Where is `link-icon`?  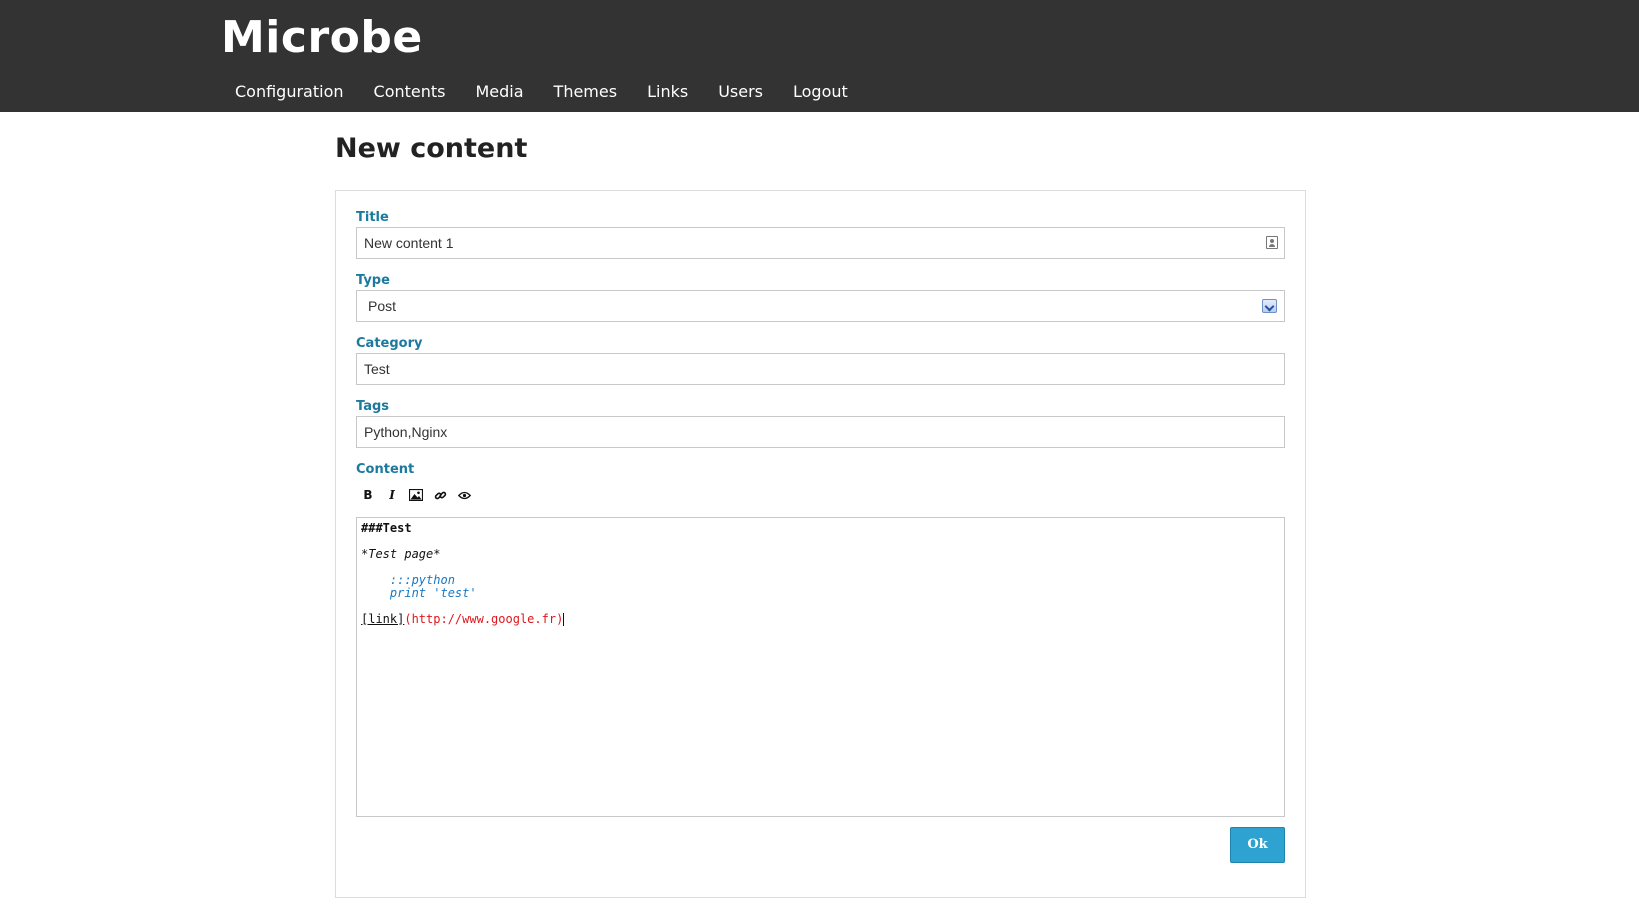 link-icon is located at coordinates (440, 495).